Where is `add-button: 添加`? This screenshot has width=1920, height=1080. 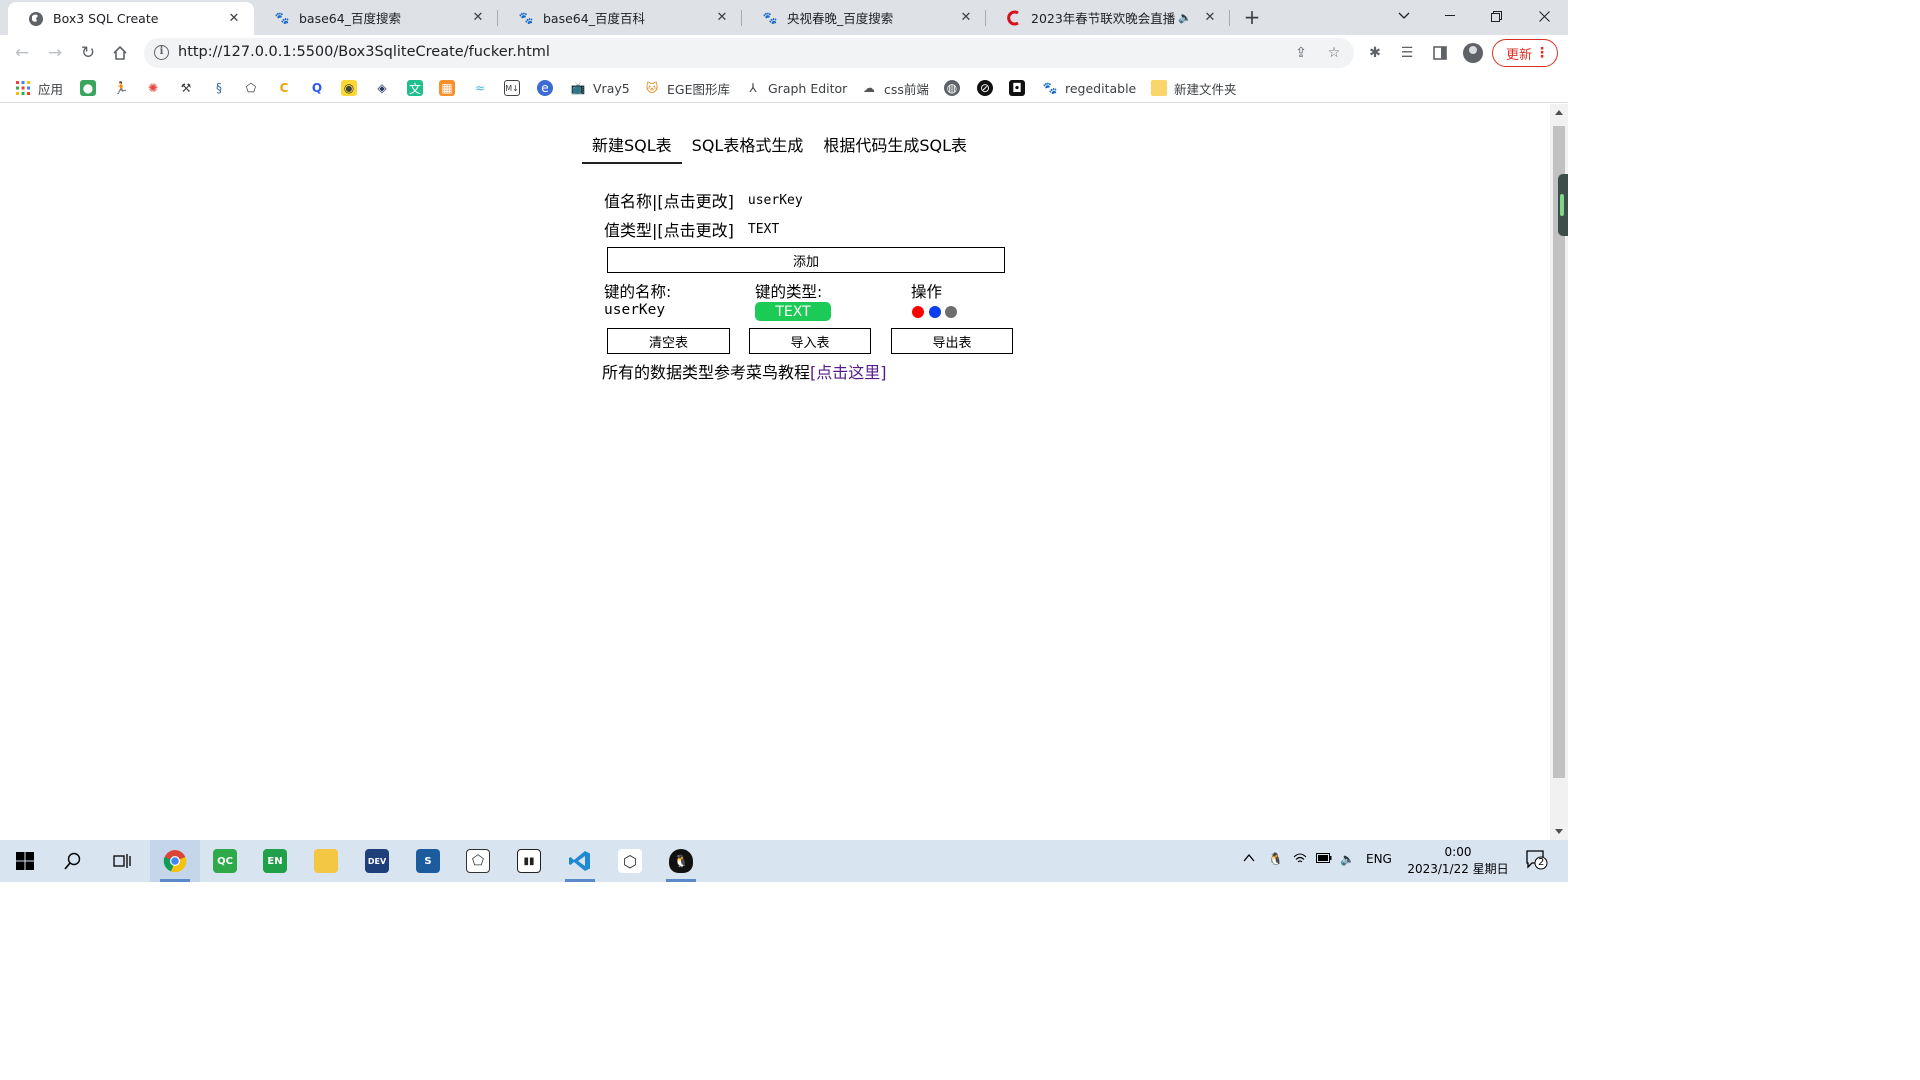 add-button: 添加 is located at coordinates (806, 260).